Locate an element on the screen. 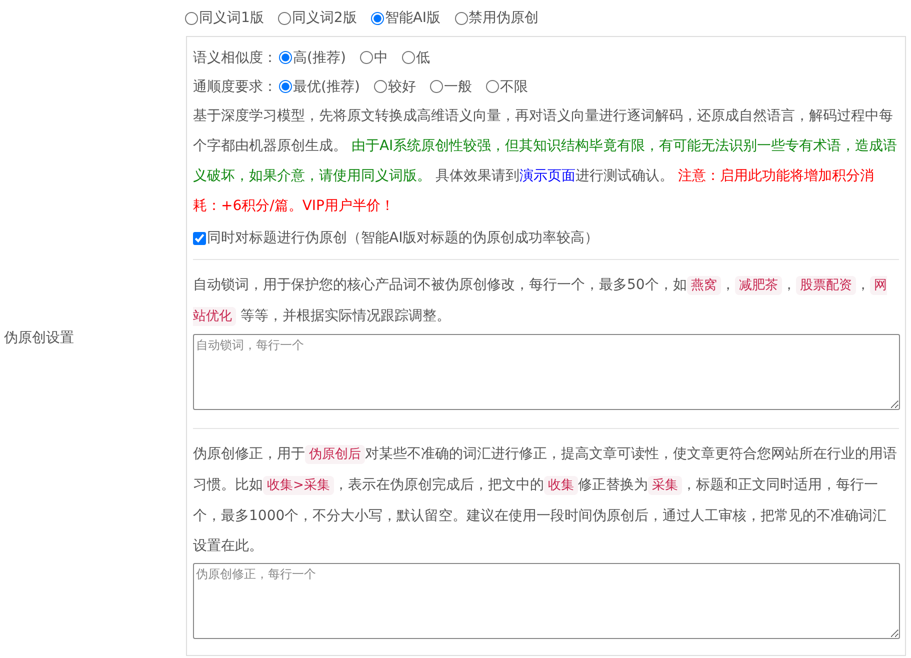  option-label: 不限 is located at coordinates (514, 87).